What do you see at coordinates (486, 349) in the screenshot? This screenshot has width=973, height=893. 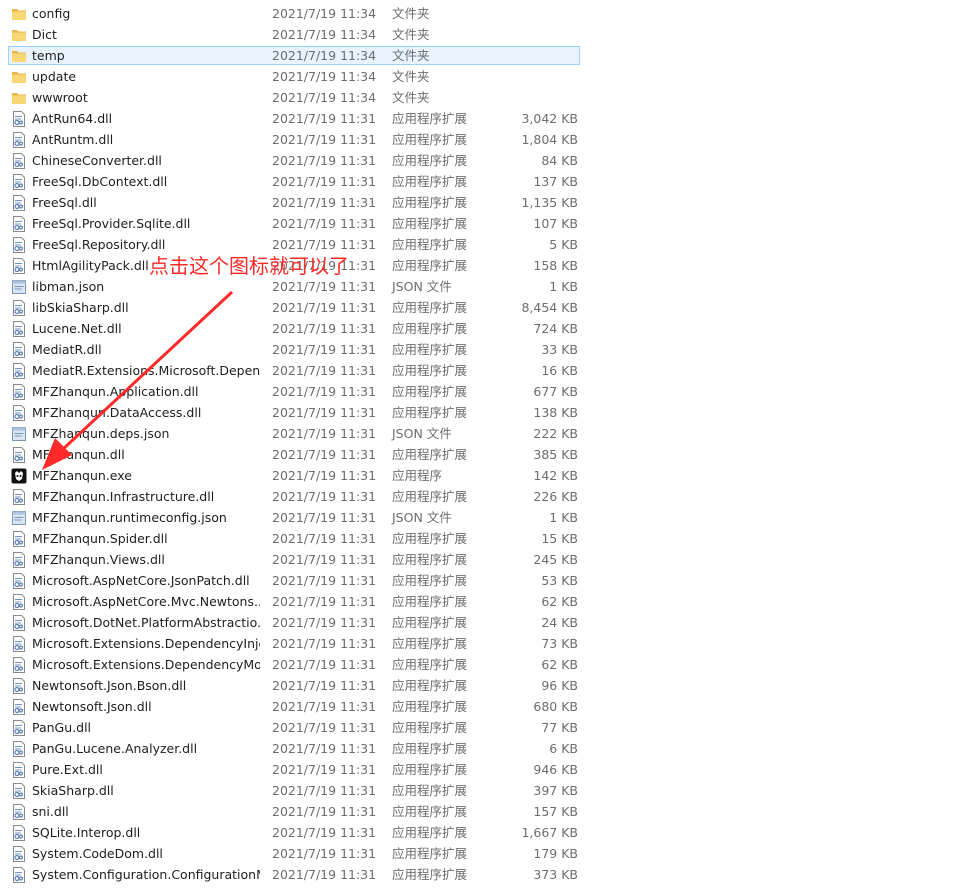 I see `file-row: MediatR.dll 2021/7/19 11:31 应用程序扩展 33 KB` at bounding box center [486, 349].